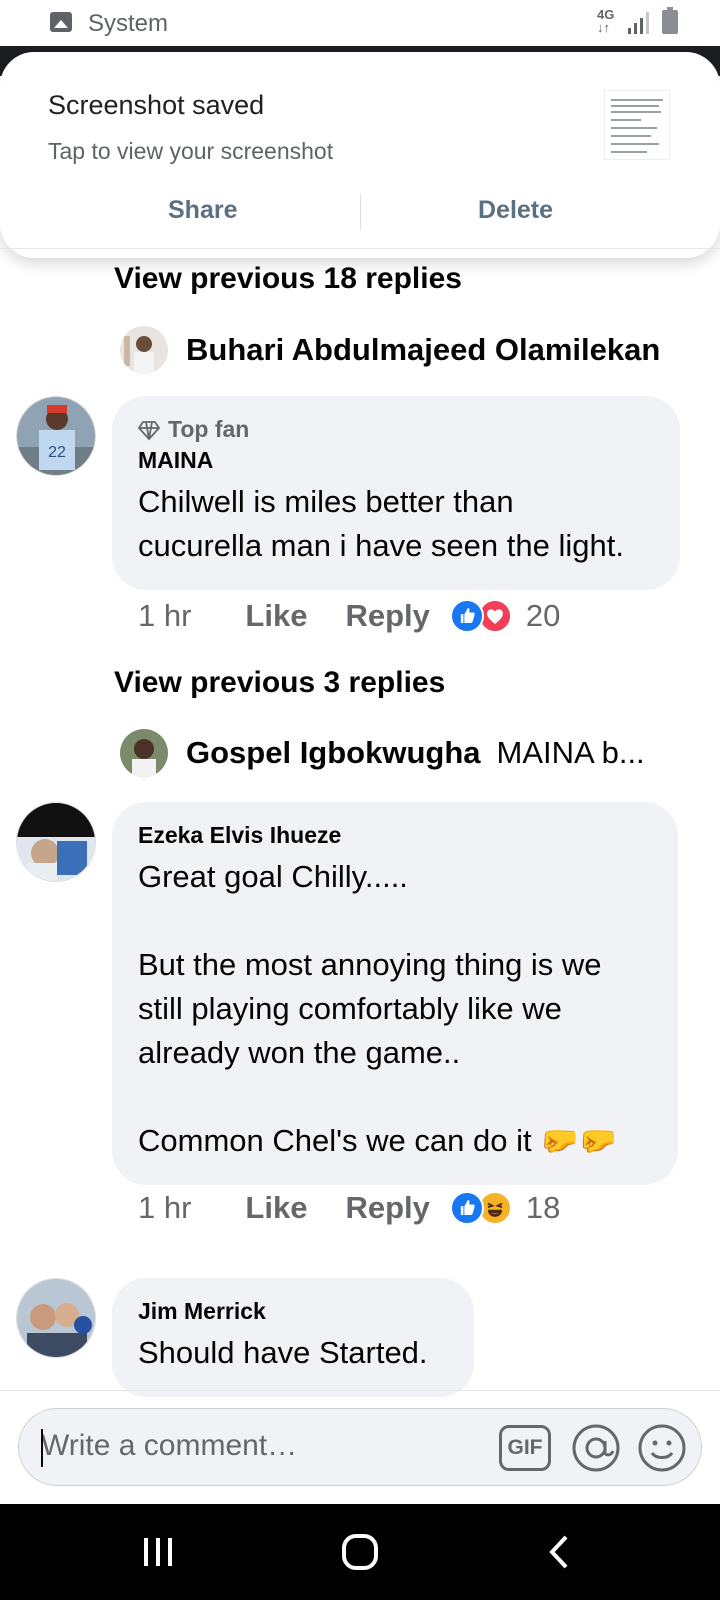 This screenshot has width=720, height=1600. What do you see at coordinates (128, 23) in the screenshot?
I see `status-app-label: System` at bounding box center [128, 23].